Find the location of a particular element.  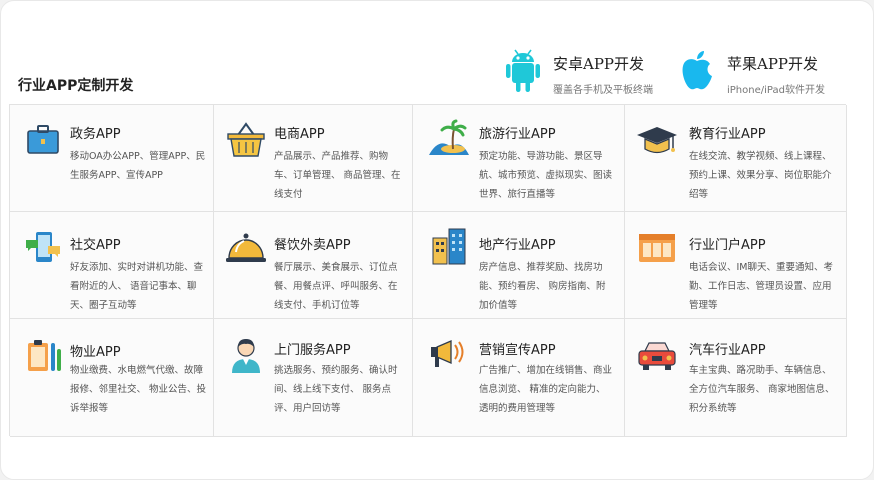

industry-title: 社交APP is located at coordinates (95, 245).